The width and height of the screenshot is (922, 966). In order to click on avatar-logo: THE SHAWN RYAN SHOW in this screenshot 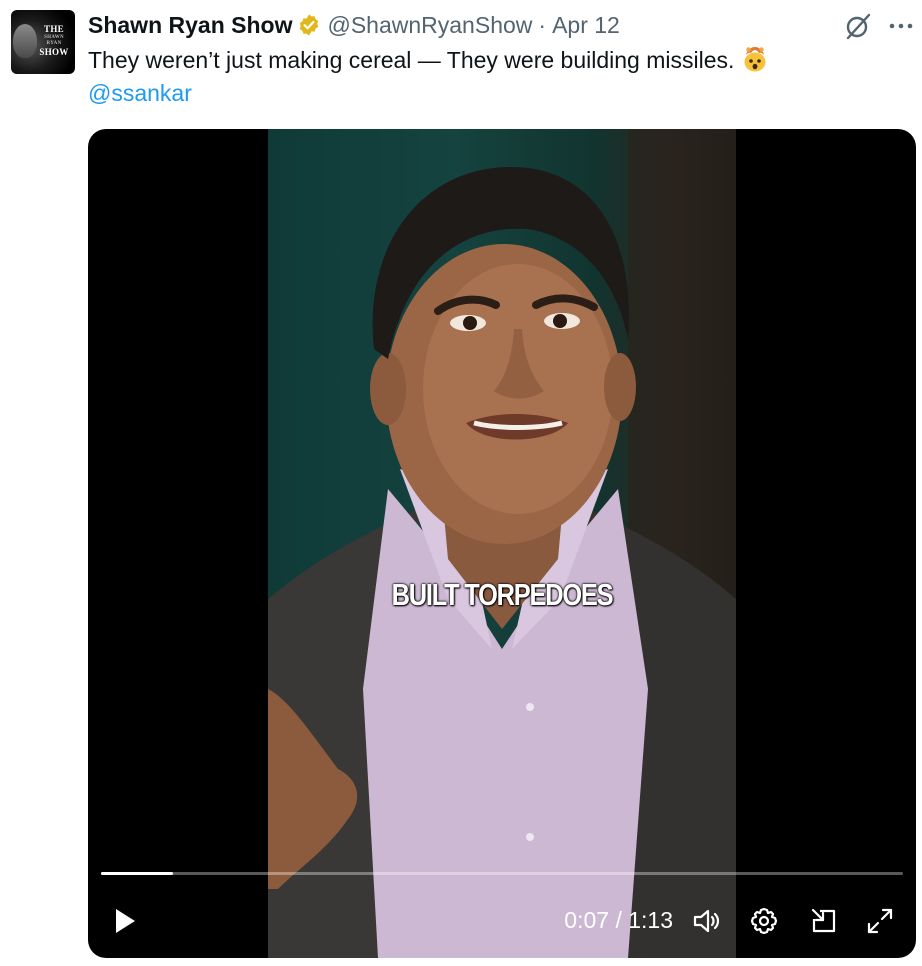, I will do `click(54, 41)`.